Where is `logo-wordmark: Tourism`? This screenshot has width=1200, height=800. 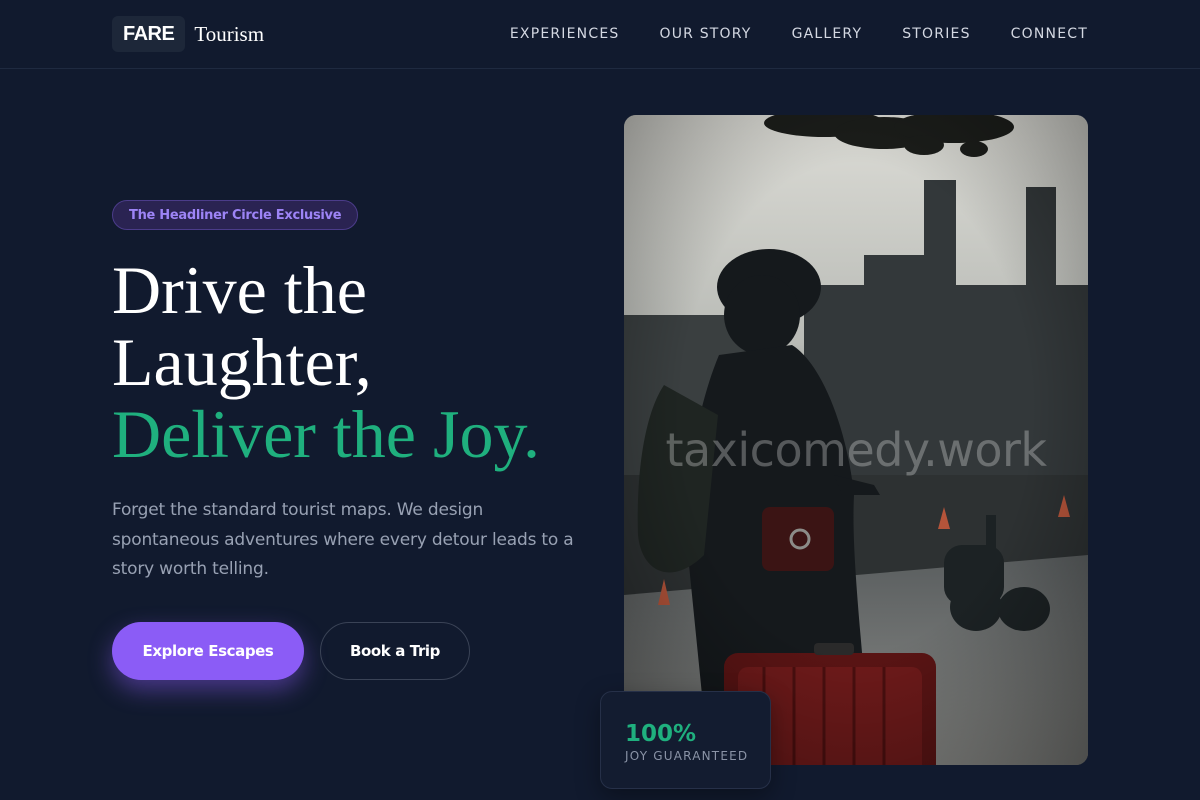 logo-wordmark: Tourism is located at coordinates (229, 33).